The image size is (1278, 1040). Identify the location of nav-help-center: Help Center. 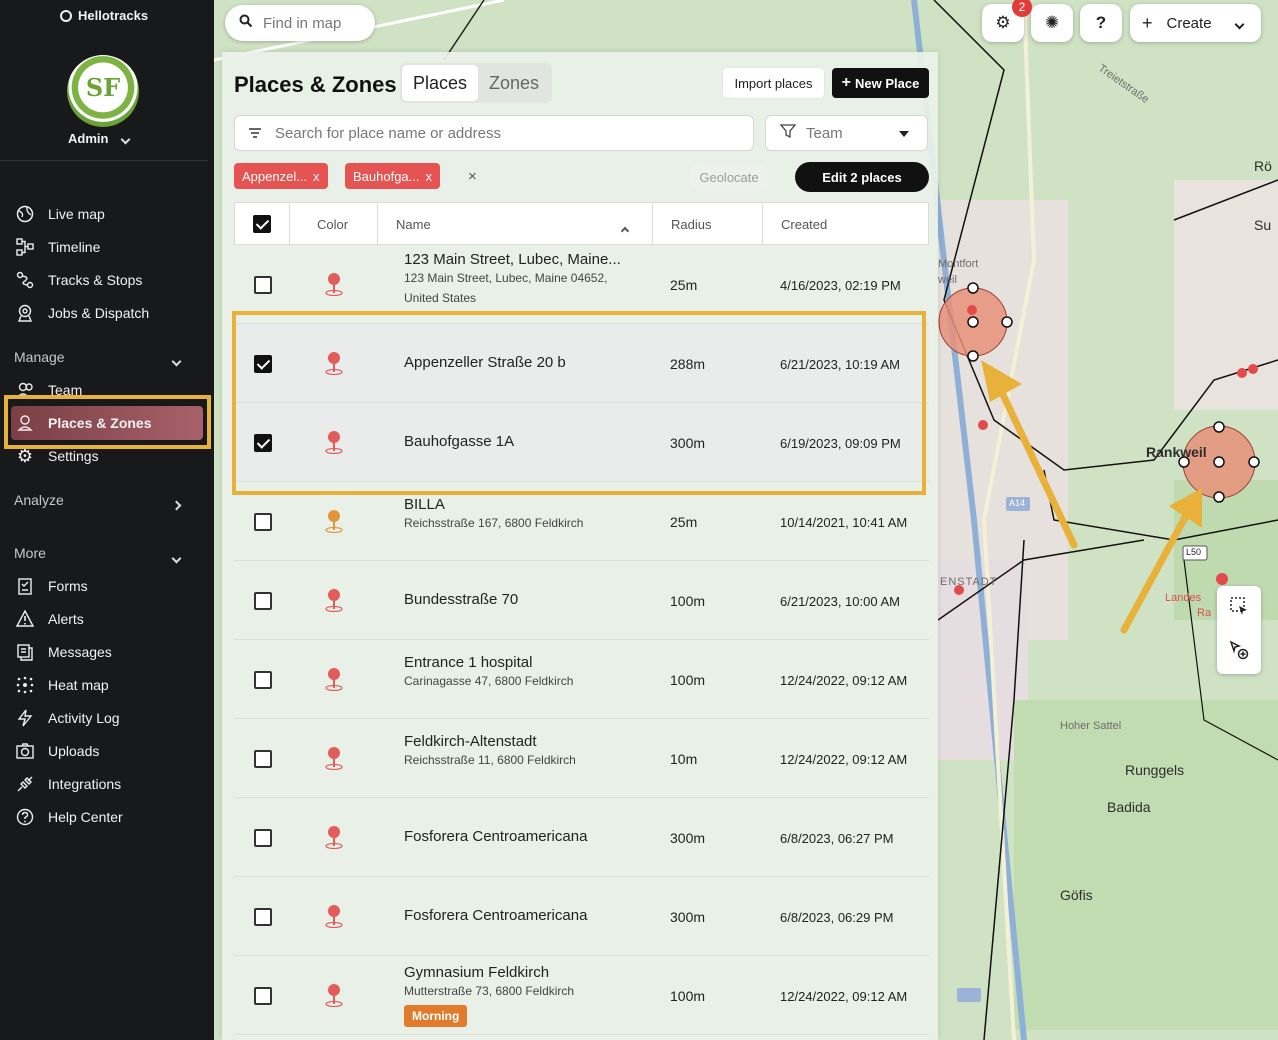
(68, 817).